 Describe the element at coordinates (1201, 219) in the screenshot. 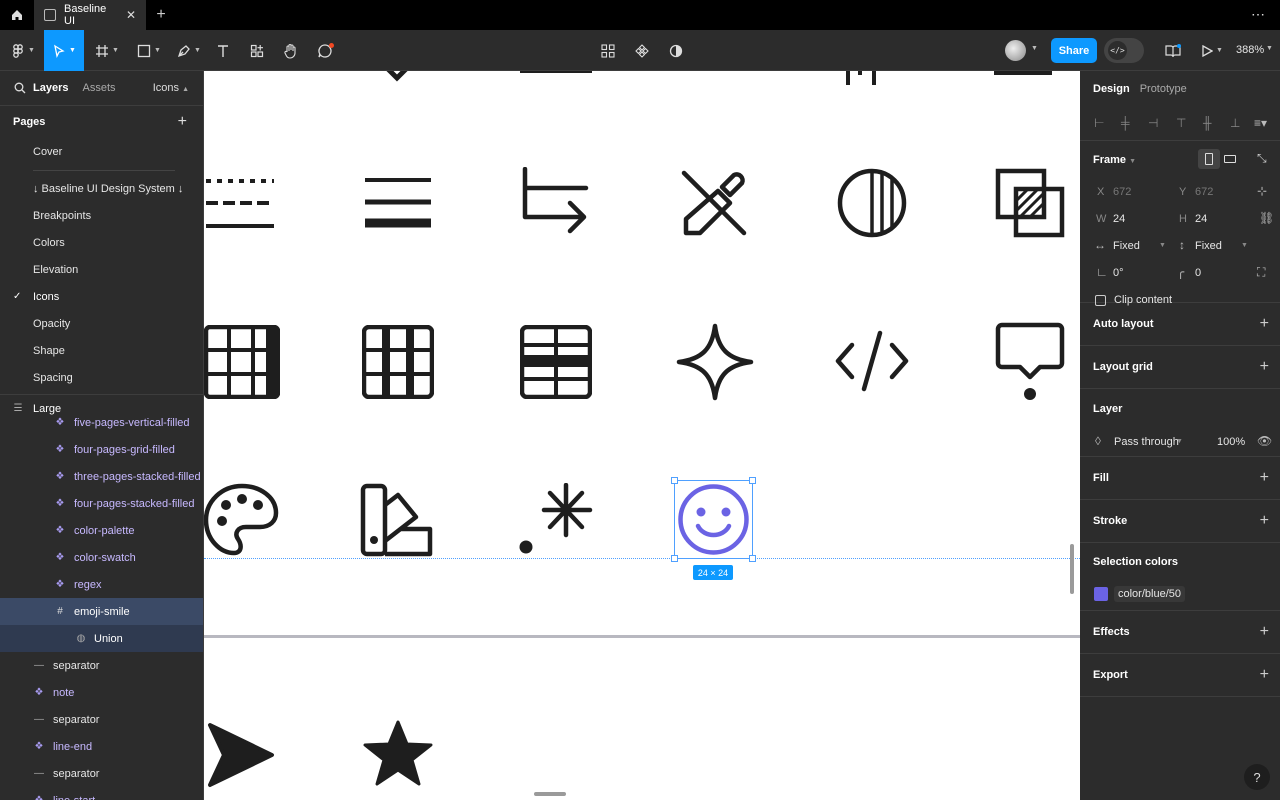

I see `height-input: 24` at that location.